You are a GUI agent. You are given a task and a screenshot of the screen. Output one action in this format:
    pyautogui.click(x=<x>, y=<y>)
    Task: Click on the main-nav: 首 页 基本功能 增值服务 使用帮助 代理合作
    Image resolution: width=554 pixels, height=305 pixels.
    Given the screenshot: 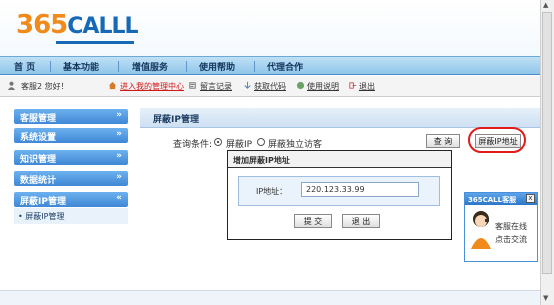 What is the action you would take?
    pyautogui.click(x=270, y=65)
    